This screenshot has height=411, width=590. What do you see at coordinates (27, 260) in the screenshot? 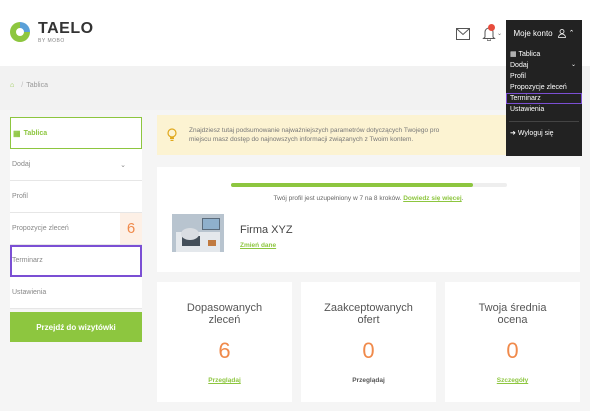
I see `sidebar-item-label: Terminarz` at bounding box center [27, 260].